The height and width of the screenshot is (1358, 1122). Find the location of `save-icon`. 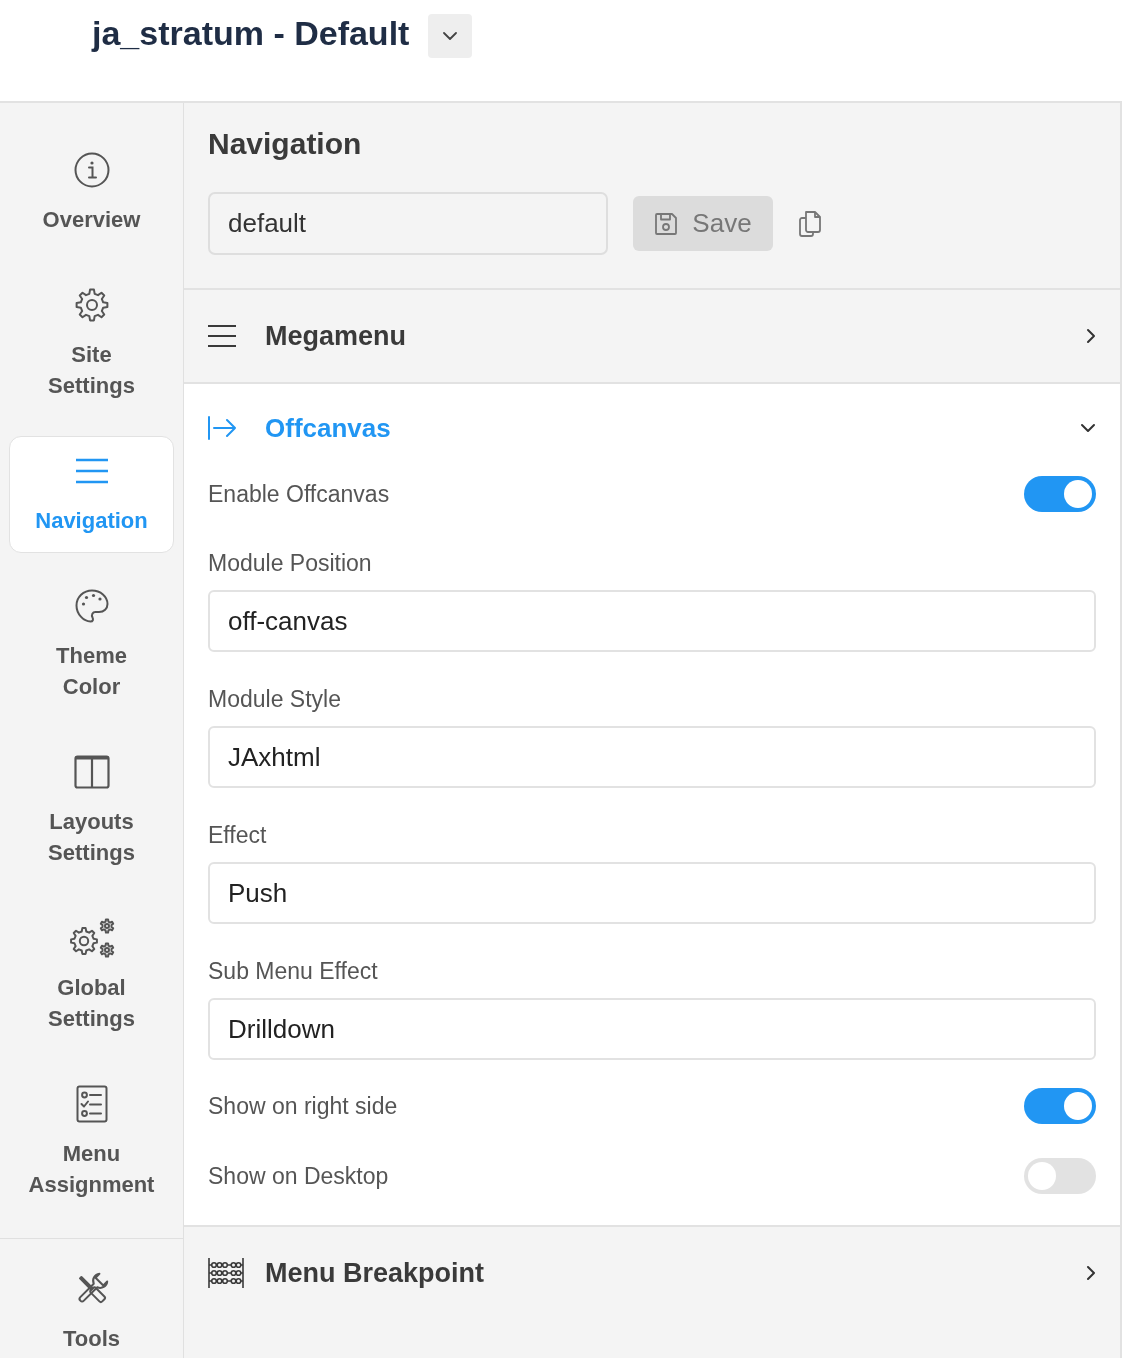

save-icon is located at coordinates (666, 223).